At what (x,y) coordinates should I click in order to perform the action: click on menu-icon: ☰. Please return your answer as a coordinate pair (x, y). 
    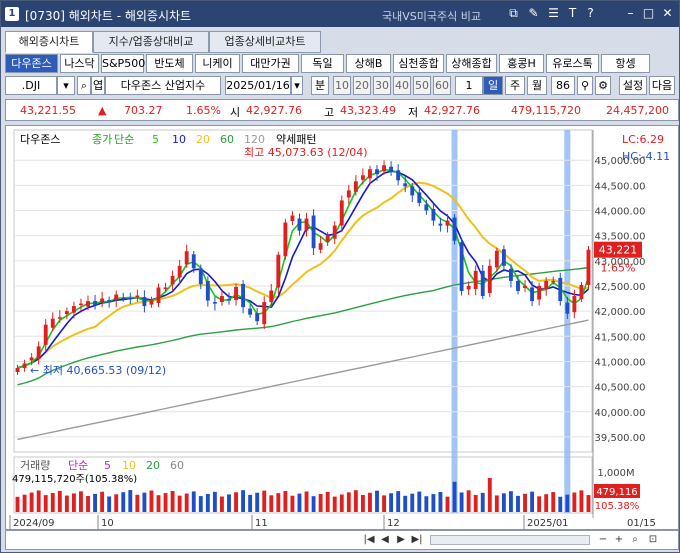
    Looking at the image, I should click on (553, 13).